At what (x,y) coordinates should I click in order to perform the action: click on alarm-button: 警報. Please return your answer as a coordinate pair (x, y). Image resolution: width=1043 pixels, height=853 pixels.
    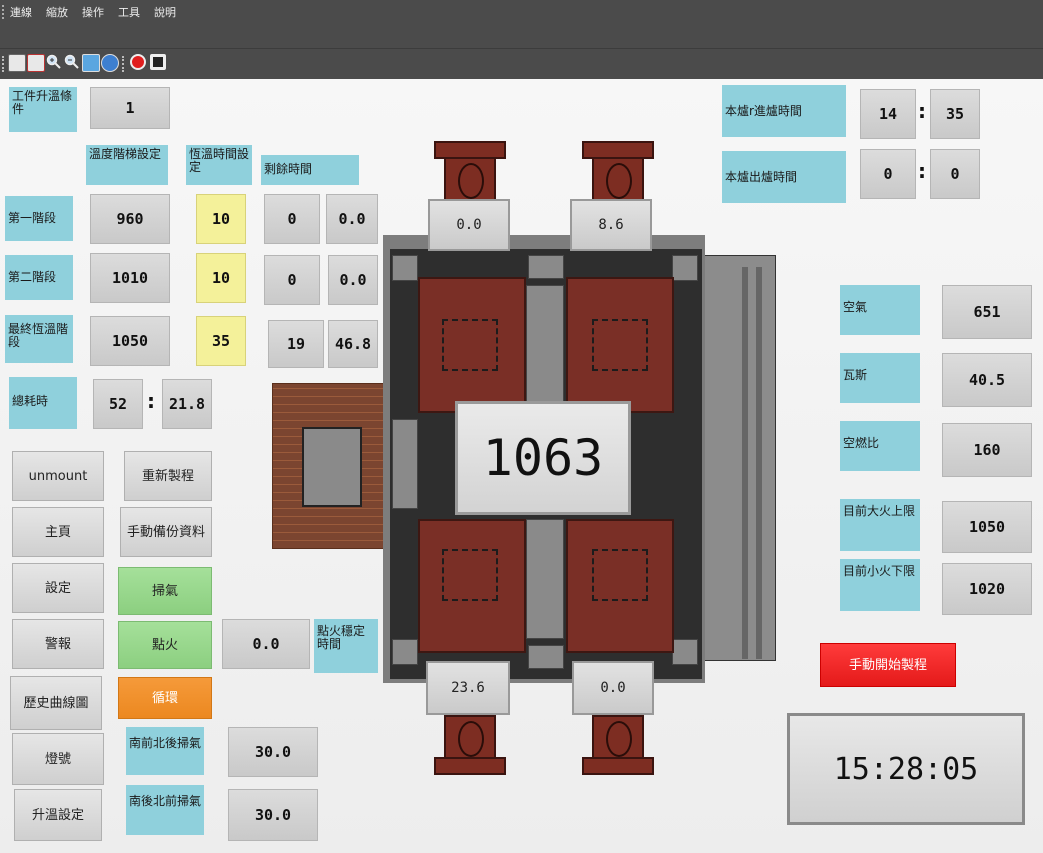
    Looking at the image, I should click on (58, 644).